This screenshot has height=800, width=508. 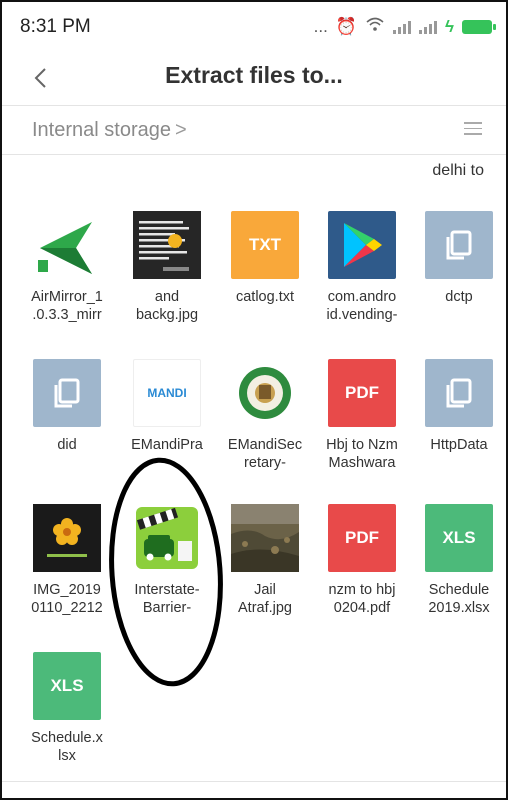 I want to click on emblem-icon, so click(x=265, y=393).